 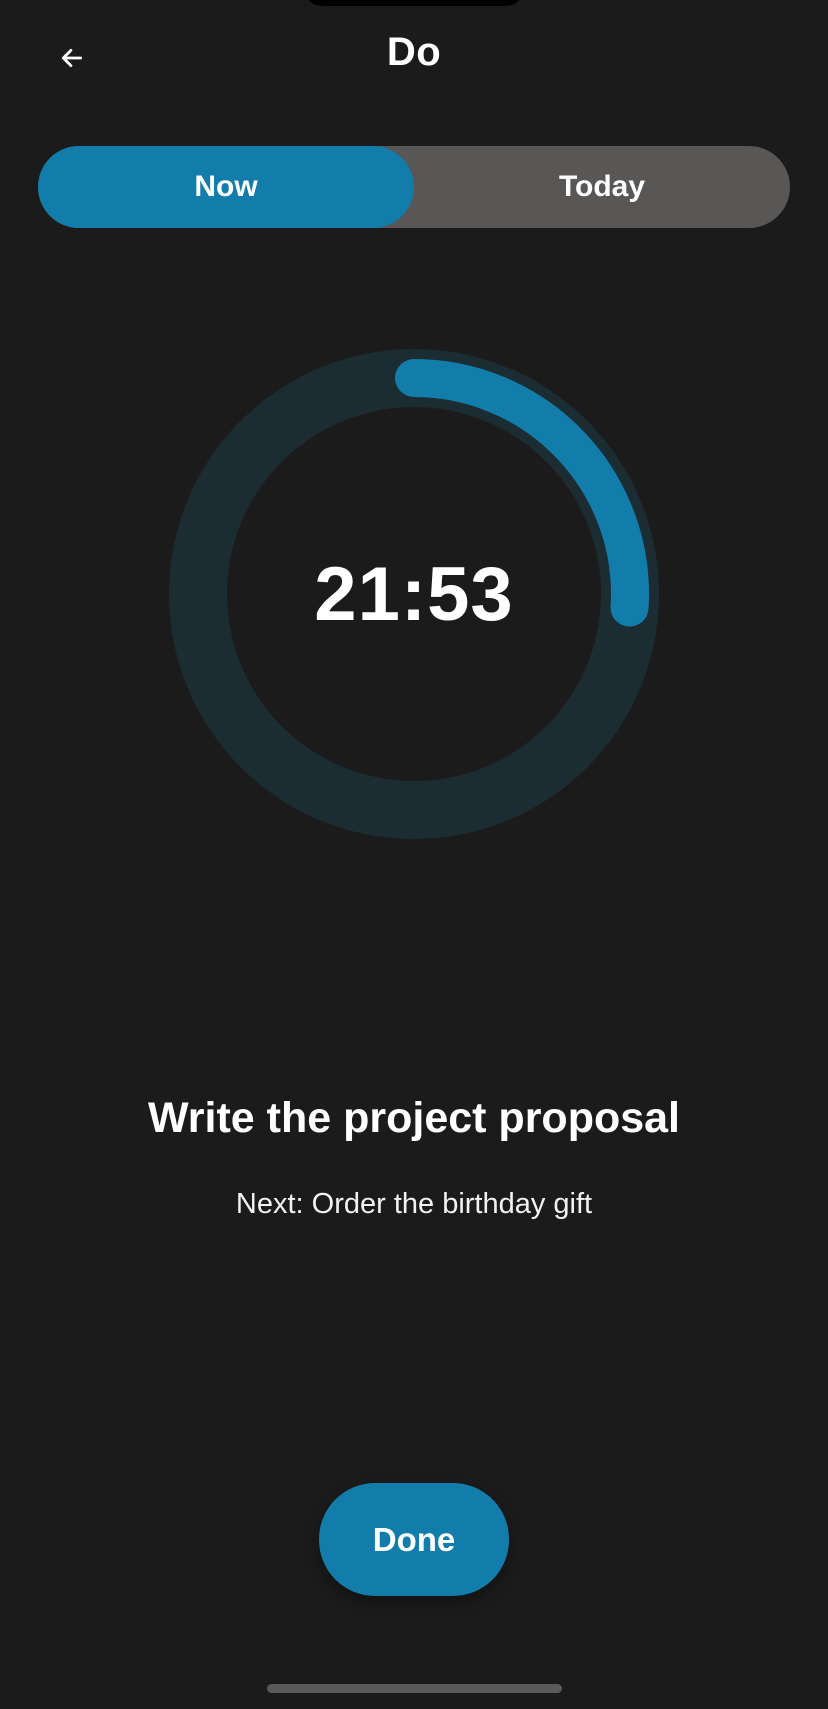 I want to click on tab-today: Today, so click(x=602, y=187).